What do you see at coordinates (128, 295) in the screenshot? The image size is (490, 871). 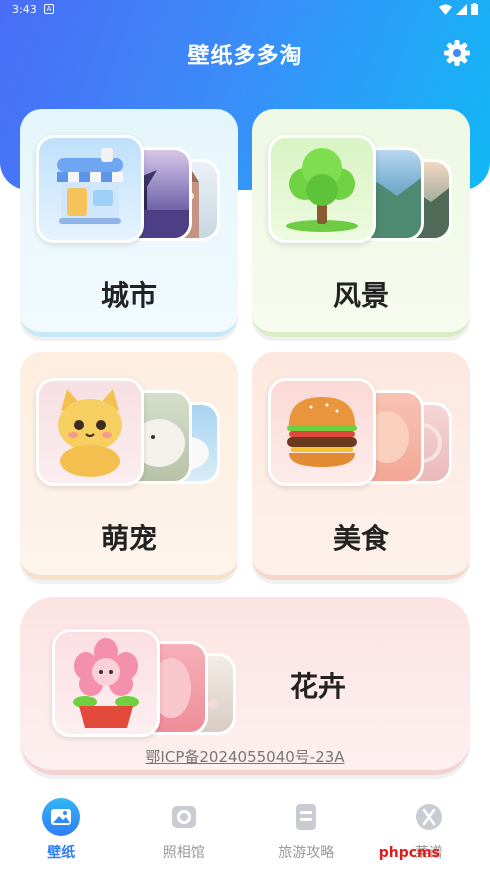 I see `category-label-city: 城市` at bounding box center [128, 295].